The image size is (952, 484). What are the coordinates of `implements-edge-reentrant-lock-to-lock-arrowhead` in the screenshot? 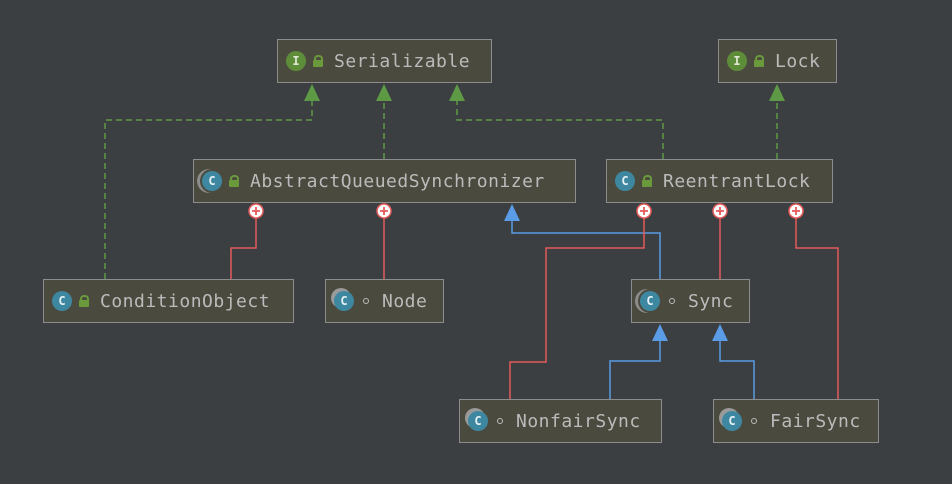 It's located at (777, 92).